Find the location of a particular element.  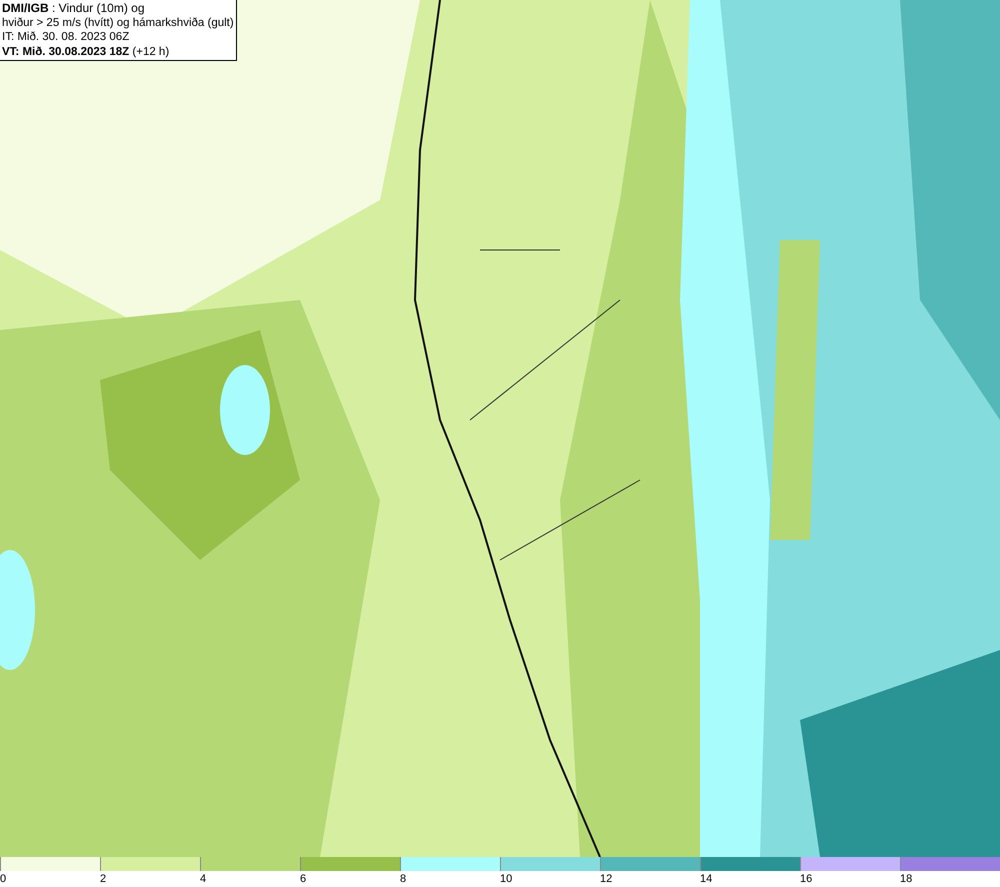

info-text: hviður > 25 m/s (hvítt) og hámarkshviða (gult) is located at coordinates (118, 23).